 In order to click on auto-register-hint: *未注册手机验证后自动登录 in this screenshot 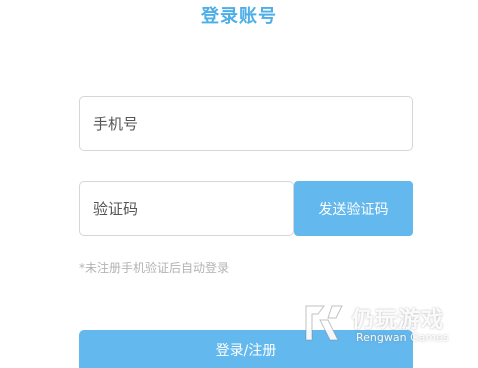, I will do `click(154, 268)`.